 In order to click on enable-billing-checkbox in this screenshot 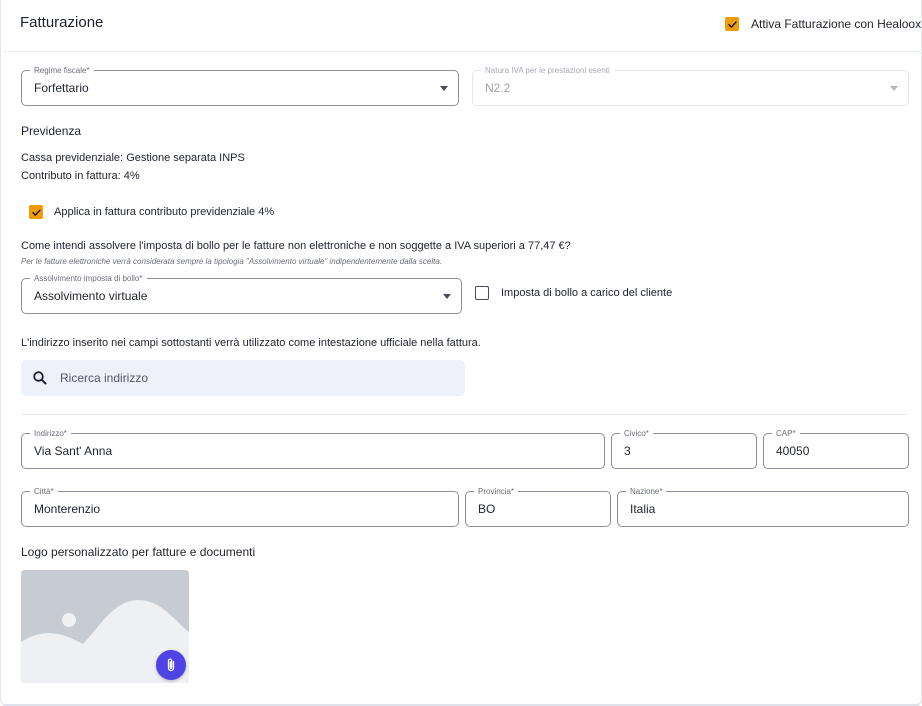, I will do `click(732, 24)`.